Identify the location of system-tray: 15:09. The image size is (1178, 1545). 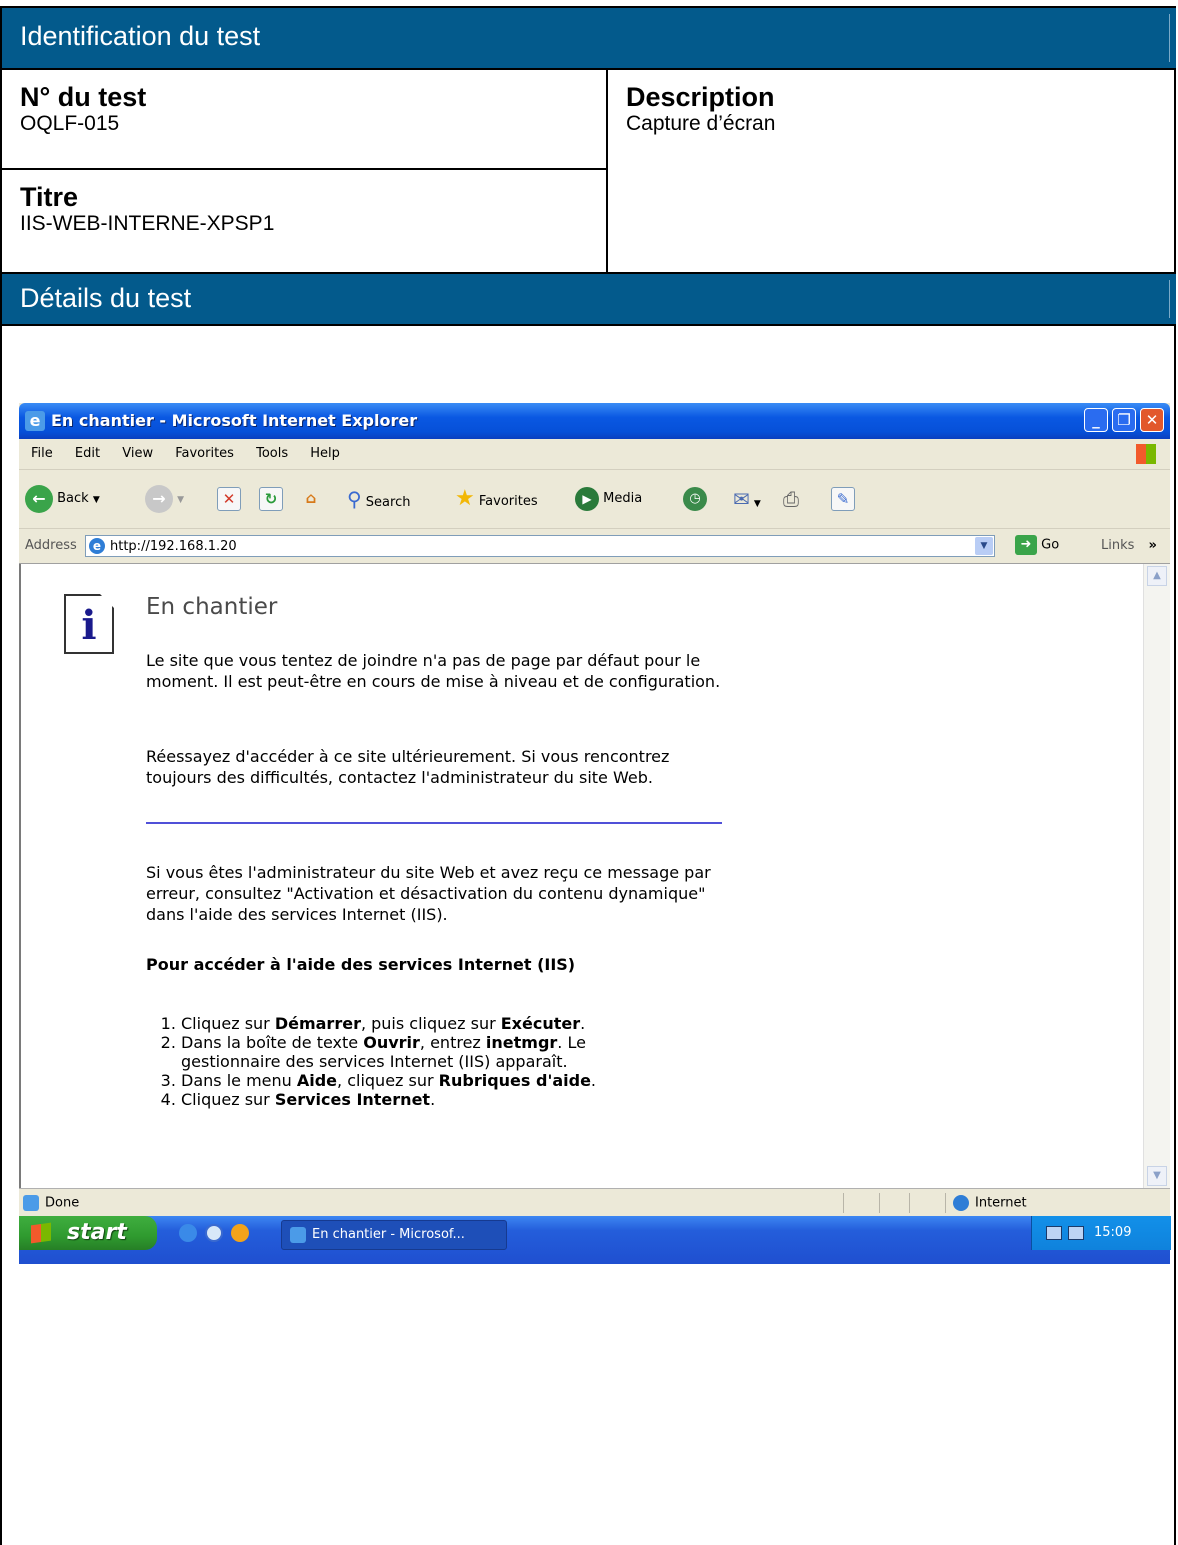
(1101, 1233).